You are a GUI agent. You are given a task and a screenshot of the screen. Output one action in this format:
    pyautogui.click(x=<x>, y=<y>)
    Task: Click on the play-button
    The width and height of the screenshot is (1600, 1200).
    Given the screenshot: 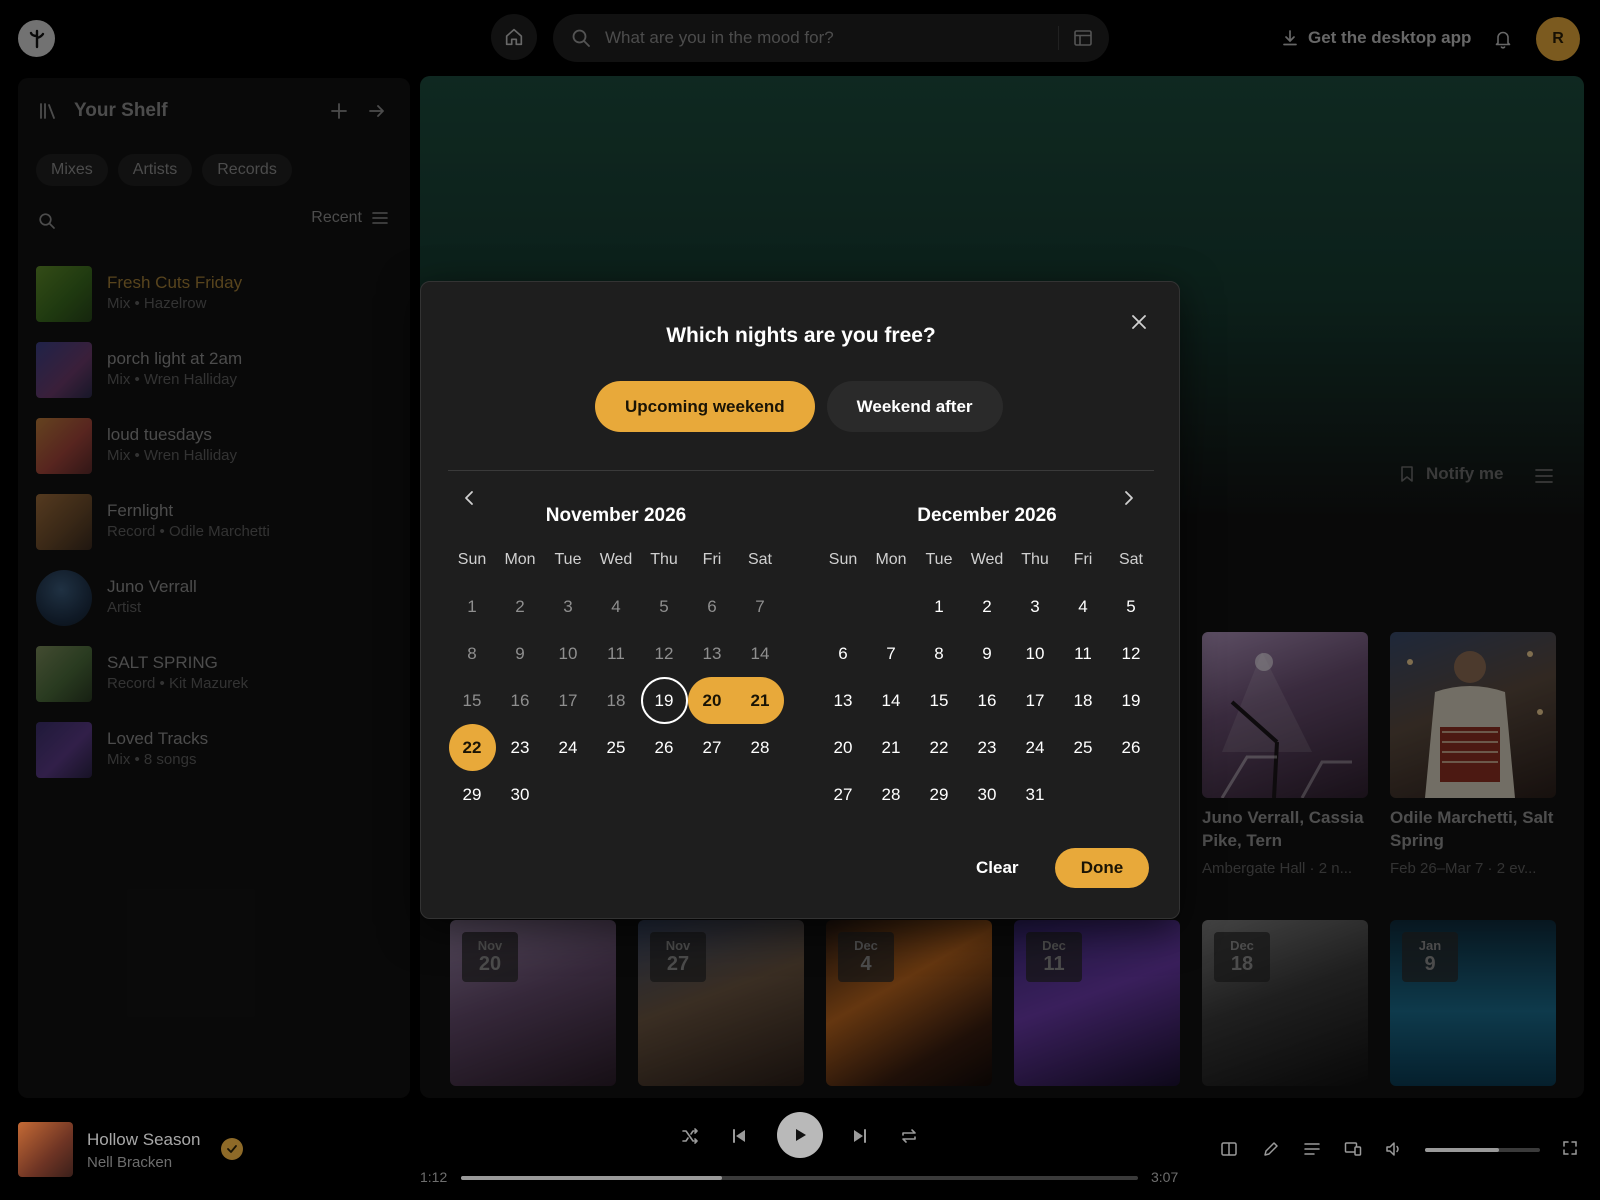 What is the action you would take?
    pyautogui.click(x=800, y=1135)
    